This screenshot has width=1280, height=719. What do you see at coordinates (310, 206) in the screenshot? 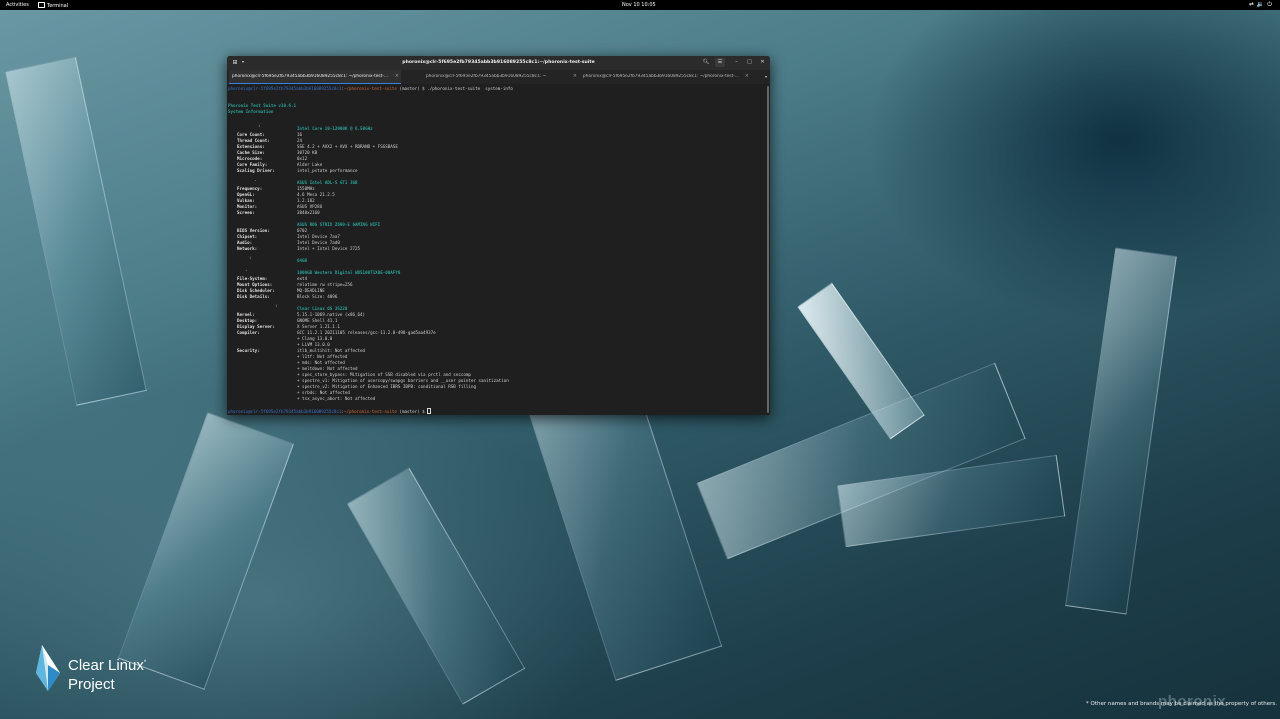
I see `row-value: ASUS VP28U` at bounding box center [310, 206].